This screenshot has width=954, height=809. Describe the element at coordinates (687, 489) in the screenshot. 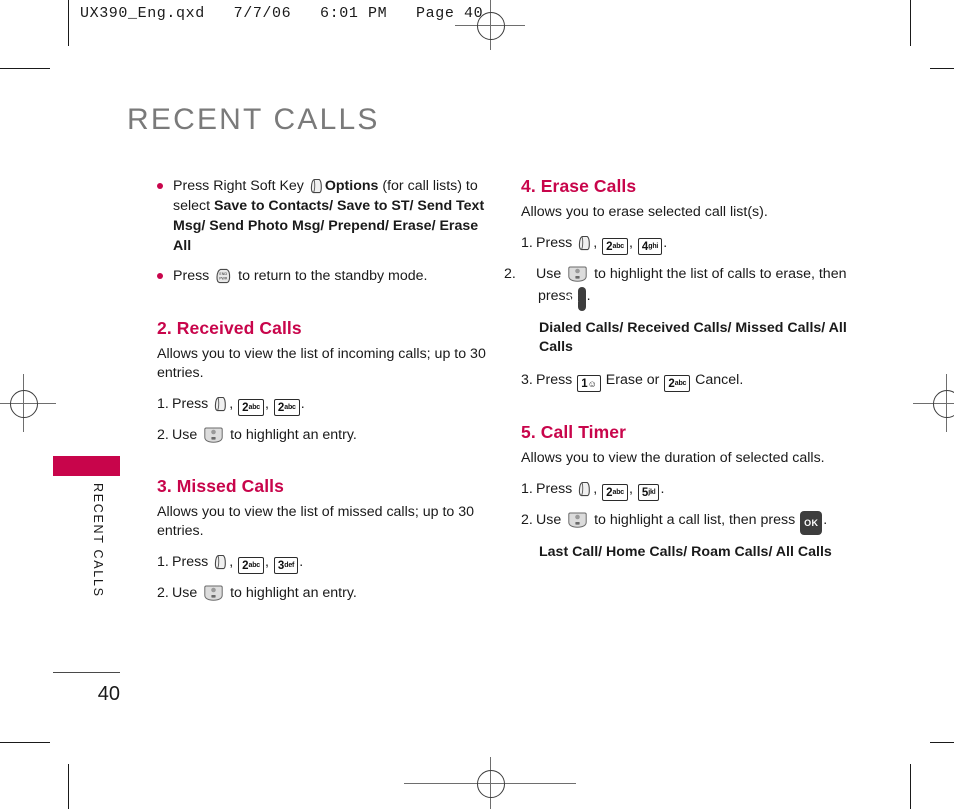

I see `step-timer-1: 1. Press , 2abc, 5jkl.` at that location.